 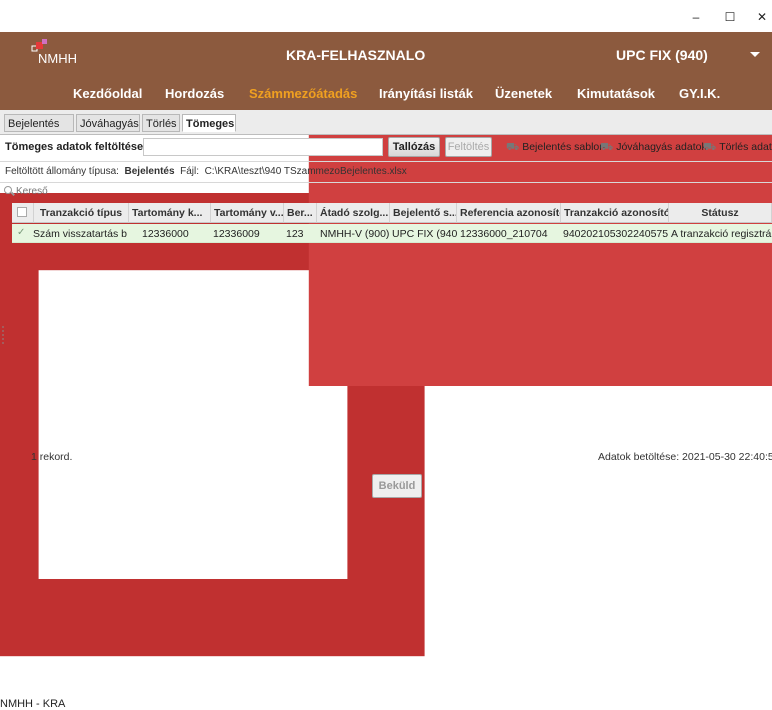 What do you see at coordinates (108, 123) in the screenshot?
I see `tab-jovahagyas: Jóváhagyás` at bounding box center [108, 123].